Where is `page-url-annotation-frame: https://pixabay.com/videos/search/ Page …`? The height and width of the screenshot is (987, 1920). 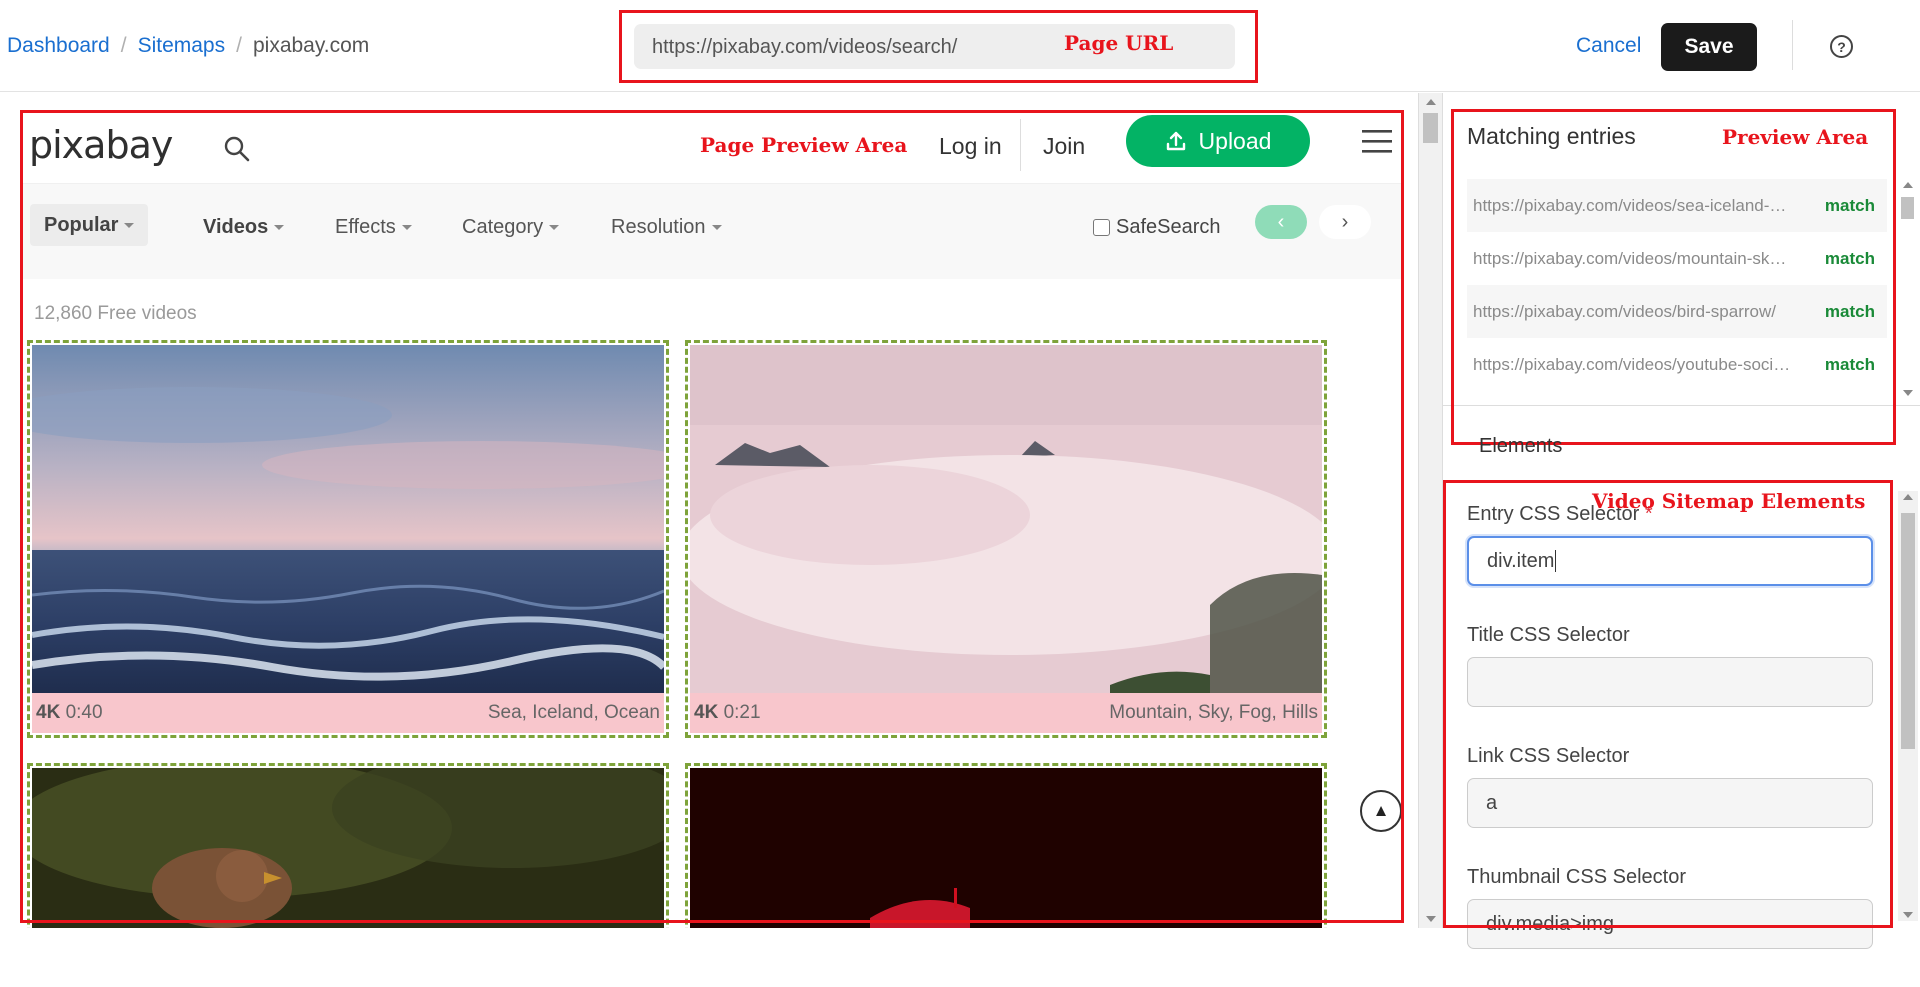 page-url-annotation-frame: https://pixabay.com/videos/search/ Page … is located at coordinates (938, 46).